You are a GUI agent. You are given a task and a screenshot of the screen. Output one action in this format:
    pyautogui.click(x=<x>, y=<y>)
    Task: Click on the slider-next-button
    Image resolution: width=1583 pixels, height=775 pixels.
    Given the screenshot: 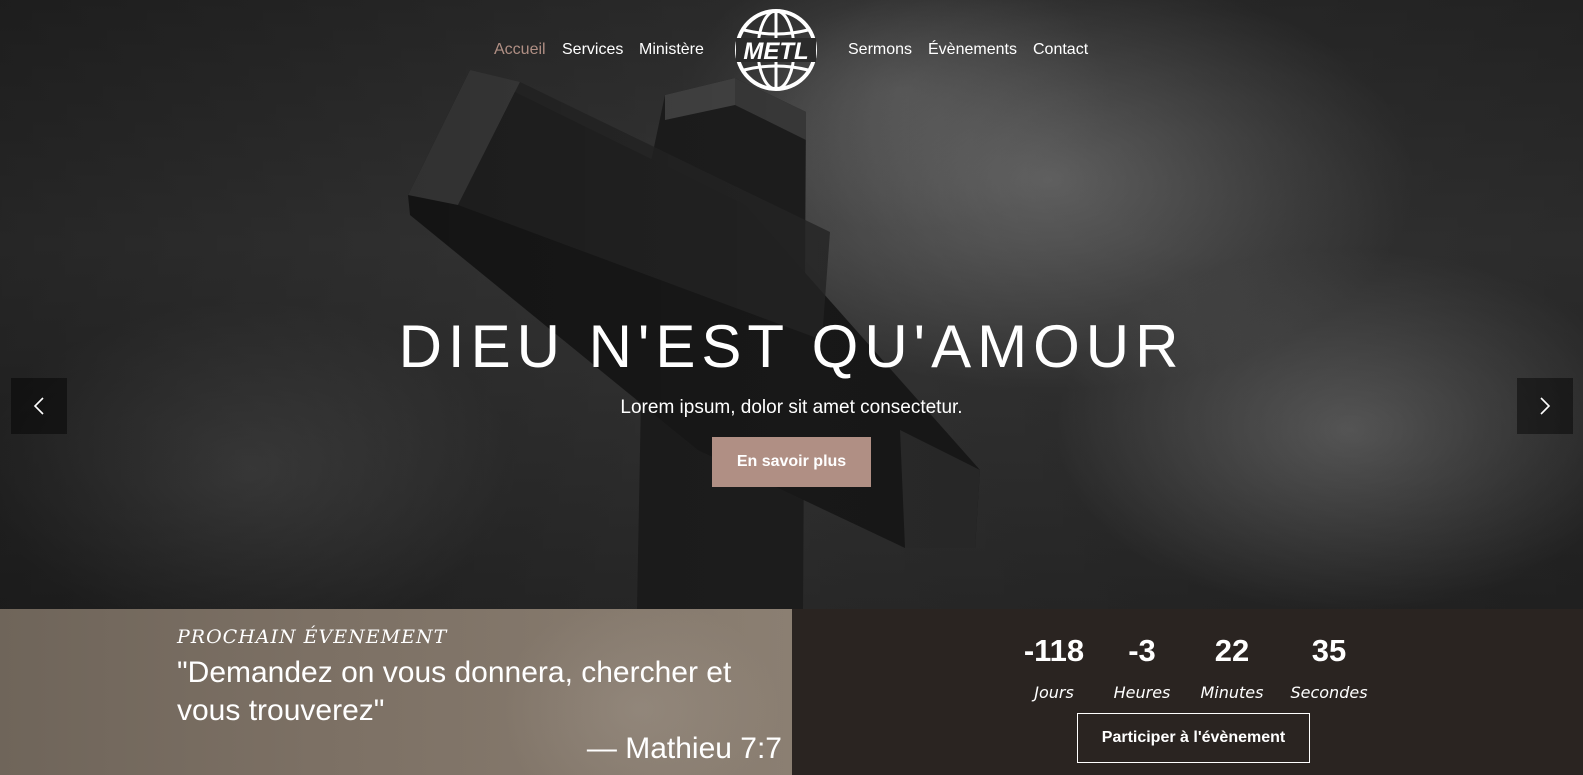 What is the action you would take?
    pyautogui.click(x=1545, y=406)
    